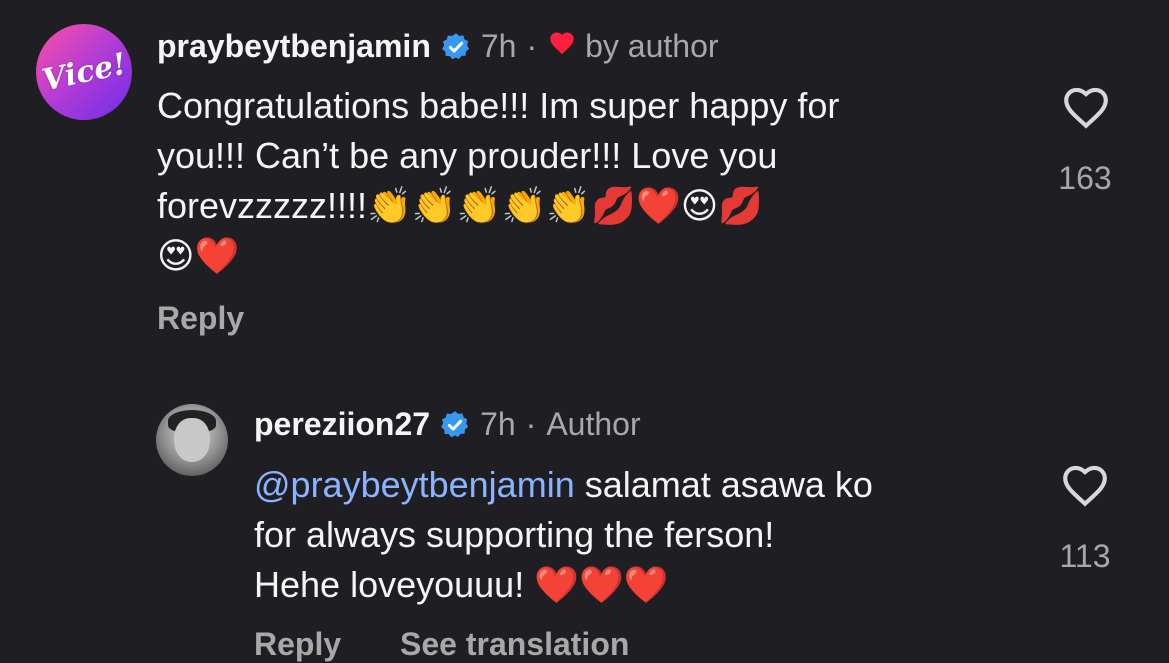  I want to click on avatar: Vice!, so click(84, 72).